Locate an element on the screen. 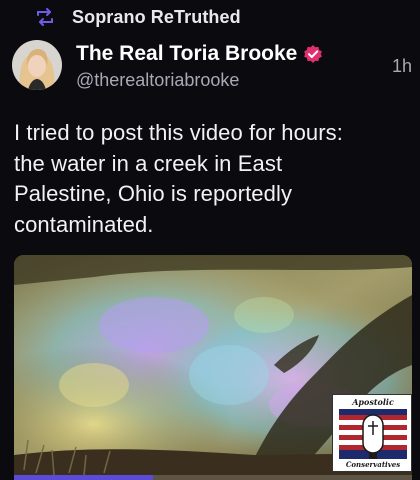  post-text-line: the water in a creek in East is located at coordinates (148, 163).